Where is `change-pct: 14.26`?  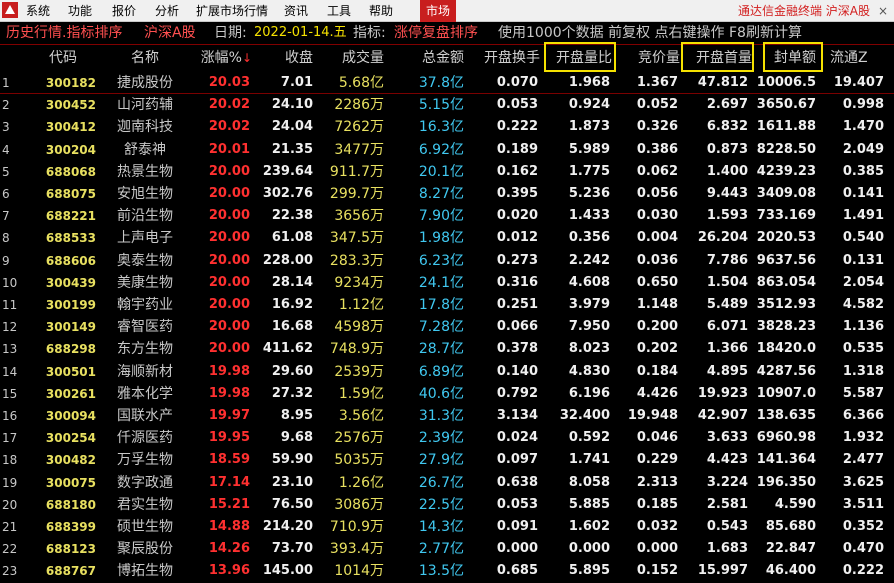
change-pct: 14.26 is located at coordinates (229, 549).